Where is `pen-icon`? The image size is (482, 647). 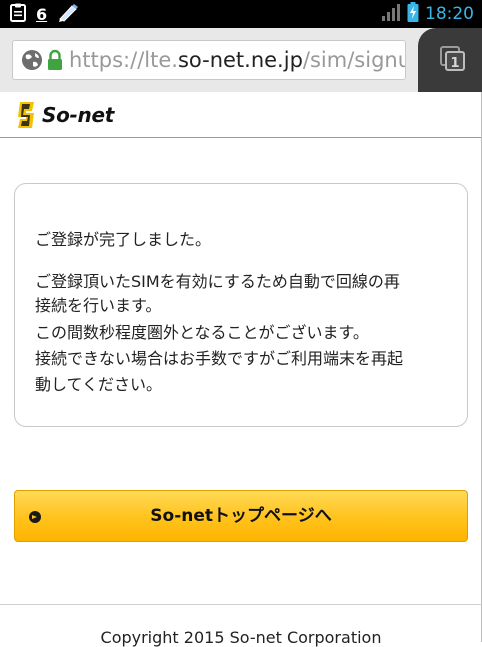
pen-icon is located at coordinates (68, 14).